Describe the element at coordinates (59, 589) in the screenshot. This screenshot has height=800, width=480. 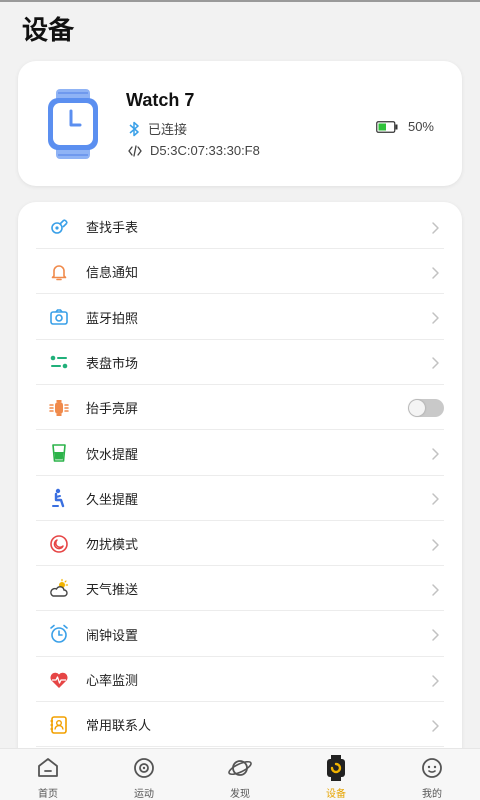
I see `weather-icon` at that location.